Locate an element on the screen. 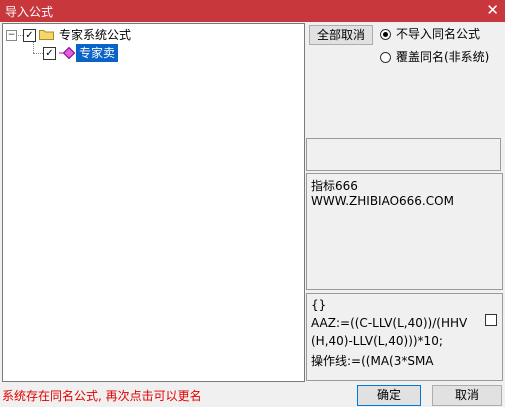 The height and width of the screenshot is (407, 505). child-checkbox: ✓ is located at coordinates (49, 53).